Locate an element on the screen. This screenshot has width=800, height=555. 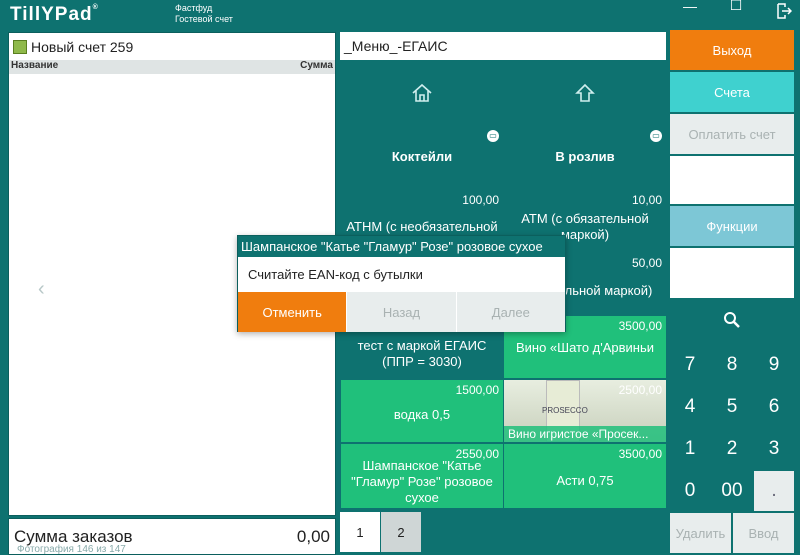
back-button: Назад is located at coordinates (401, 312).